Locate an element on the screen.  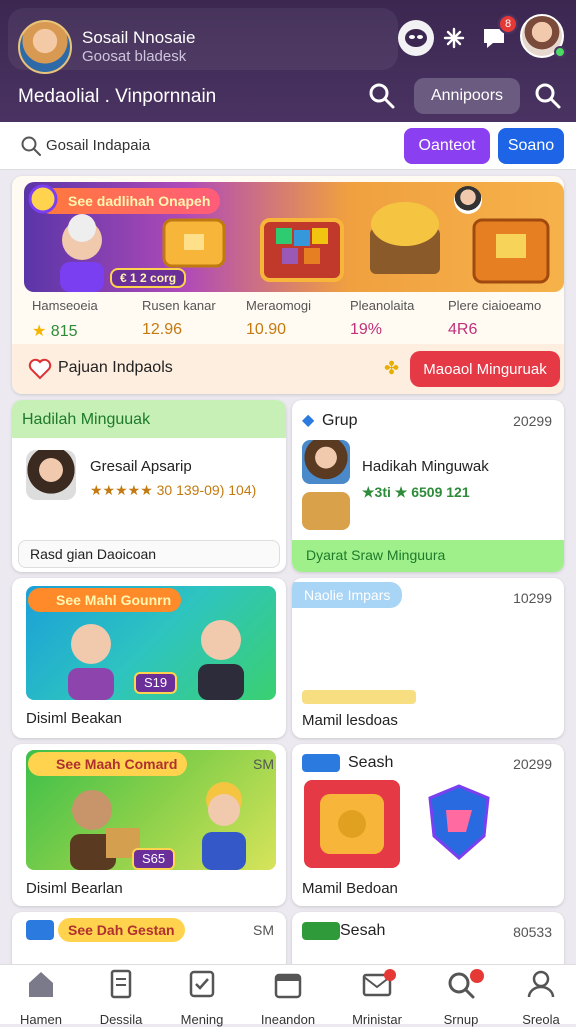
card-footer-label: Disiml Beakan is located at coordinates (74, 718).